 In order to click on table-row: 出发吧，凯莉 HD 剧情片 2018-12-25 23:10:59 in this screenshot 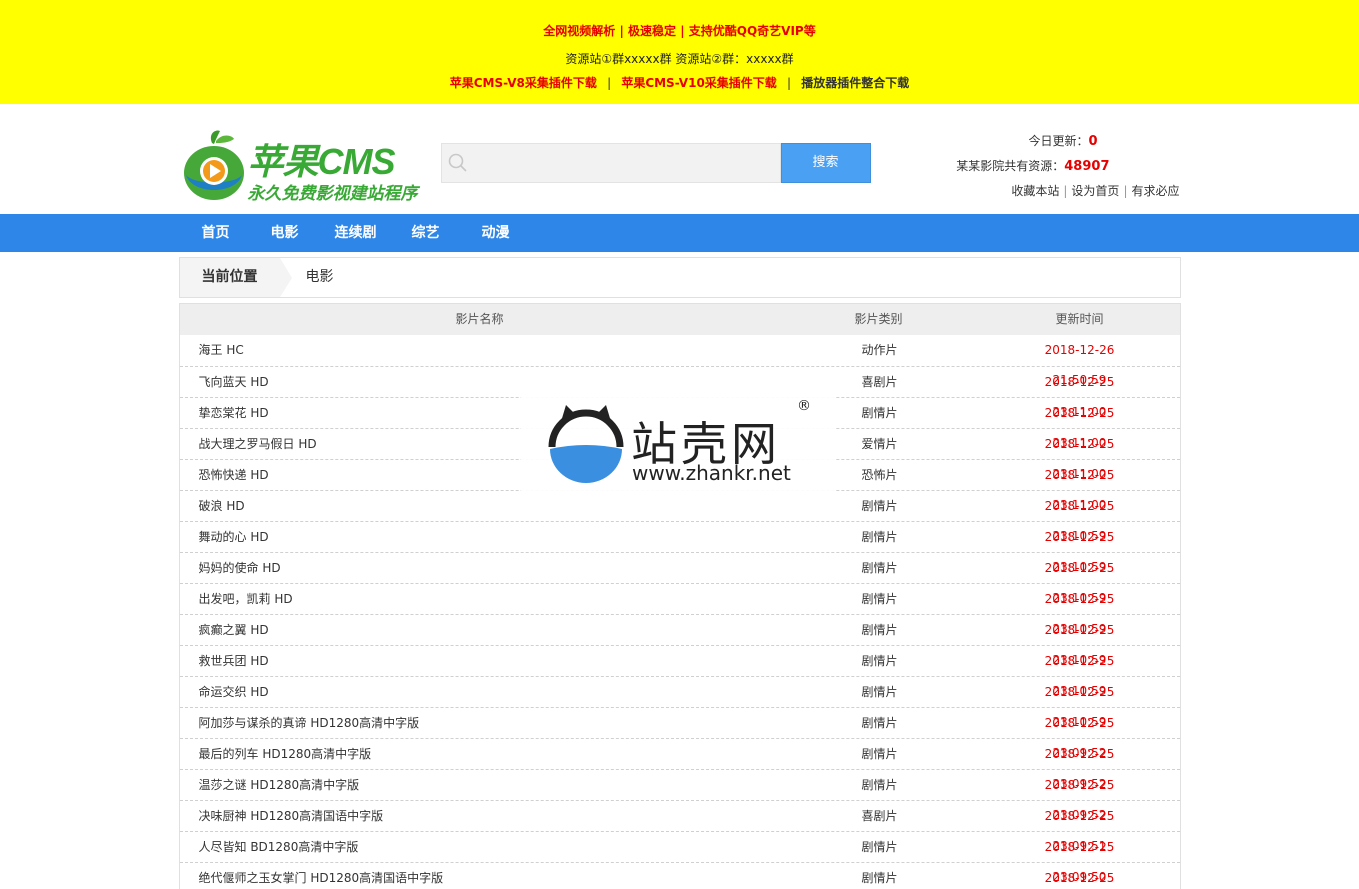, I will do `click(679, 609)`.